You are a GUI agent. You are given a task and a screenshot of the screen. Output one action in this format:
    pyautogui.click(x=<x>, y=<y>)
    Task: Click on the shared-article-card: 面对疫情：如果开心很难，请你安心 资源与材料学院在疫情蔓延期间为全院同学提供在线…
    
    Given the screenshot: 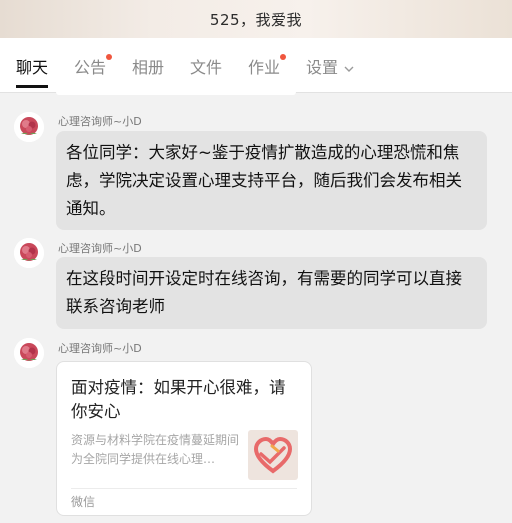 What is the action you would take?
    pyautogui.click(x=184, y=438)
    